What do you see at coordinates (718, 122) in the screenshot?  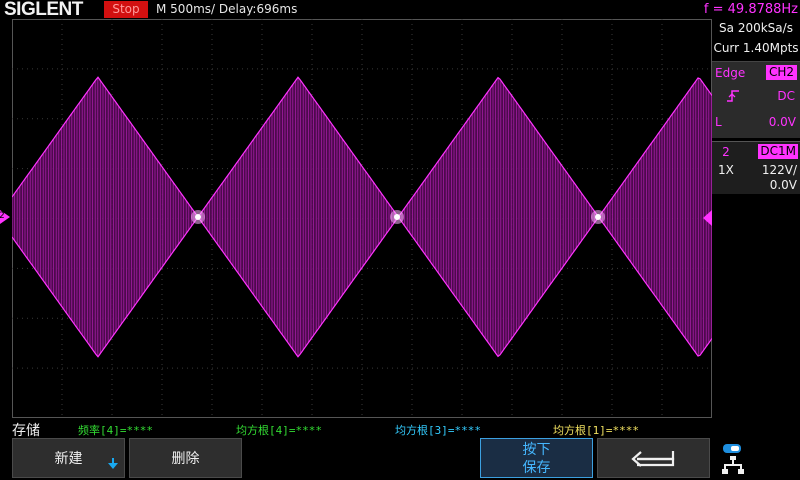 I see `trigger-level-label: L` at bounding box center [718, 122].